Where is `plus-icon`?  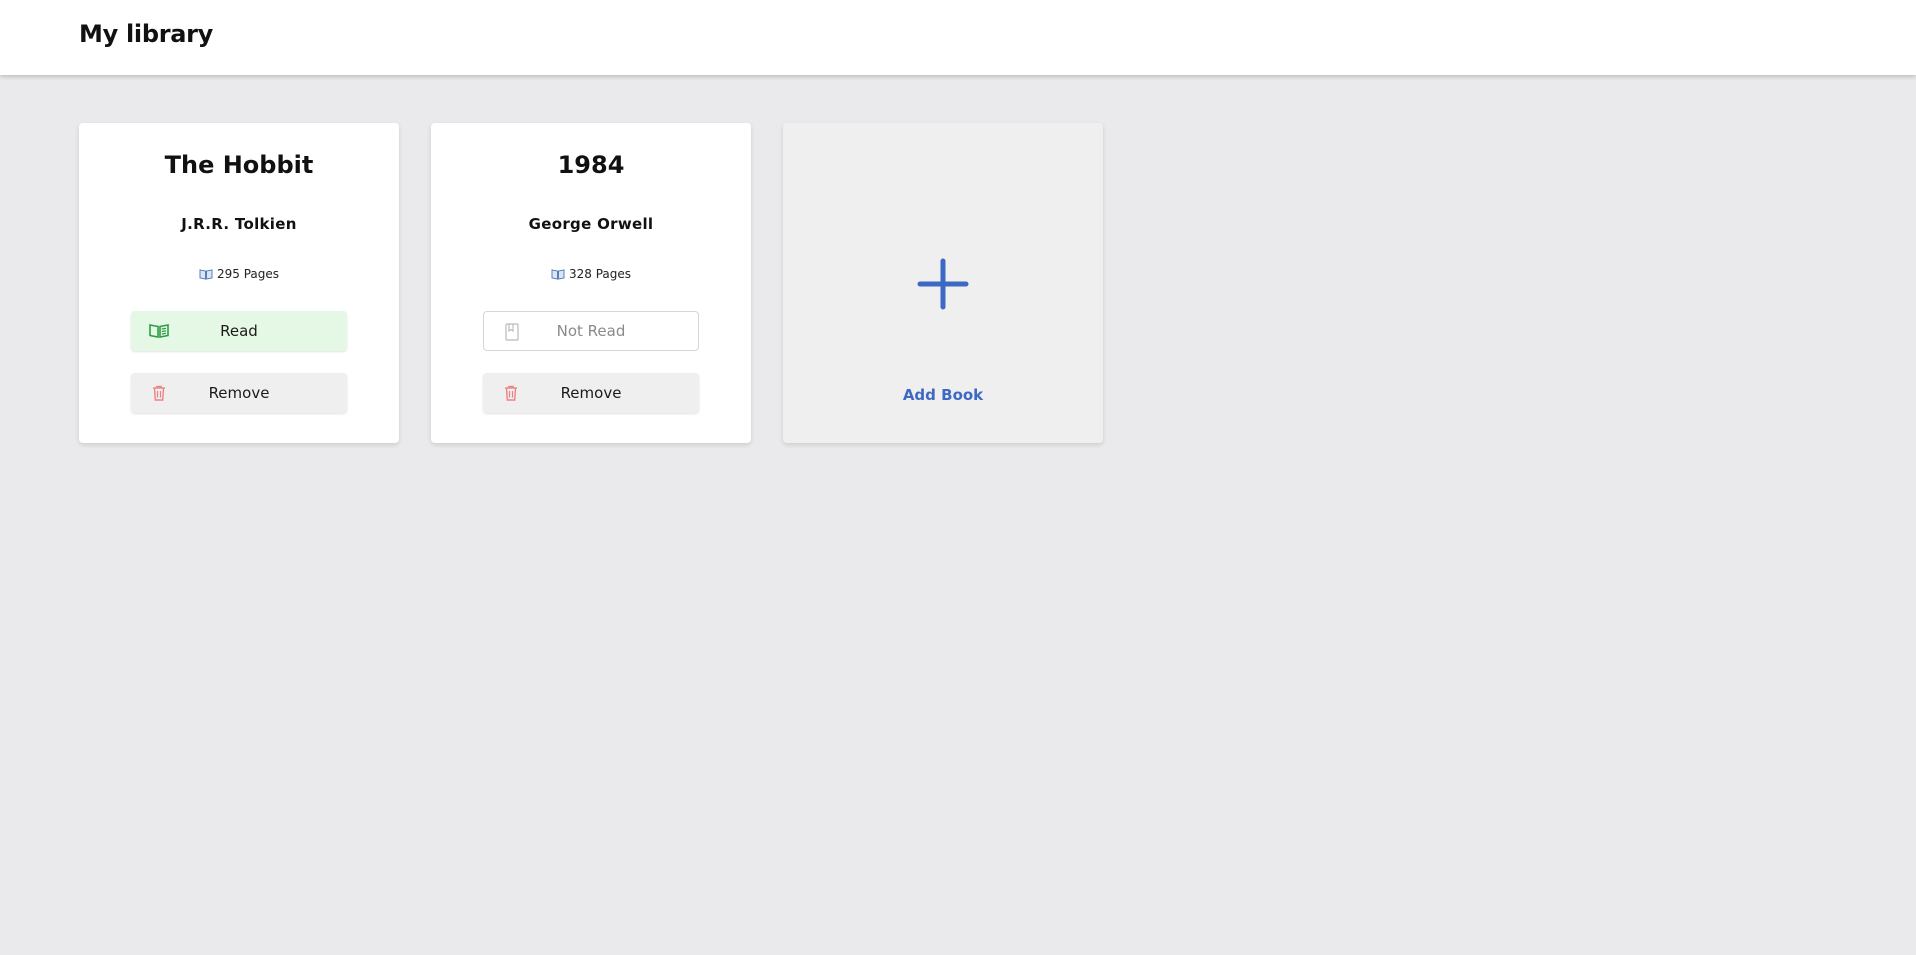 plus-icon is located at coordinates (943, 284).